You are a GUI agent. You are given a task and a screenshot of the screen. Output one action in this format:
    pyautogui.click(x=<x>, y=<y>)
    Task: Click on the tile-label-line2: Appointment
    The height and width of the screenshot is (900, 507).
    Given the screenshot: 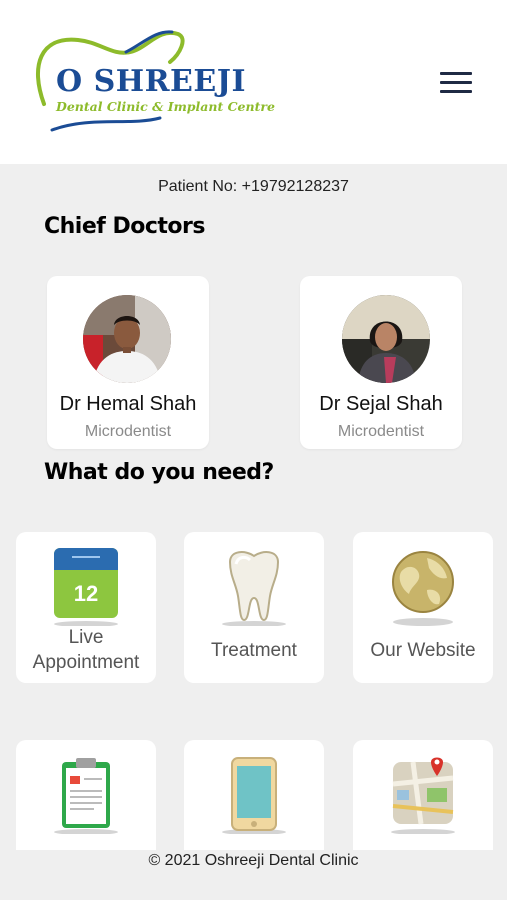 What is the action you would take?
    pyautogui.click(x=86, y=662)
    